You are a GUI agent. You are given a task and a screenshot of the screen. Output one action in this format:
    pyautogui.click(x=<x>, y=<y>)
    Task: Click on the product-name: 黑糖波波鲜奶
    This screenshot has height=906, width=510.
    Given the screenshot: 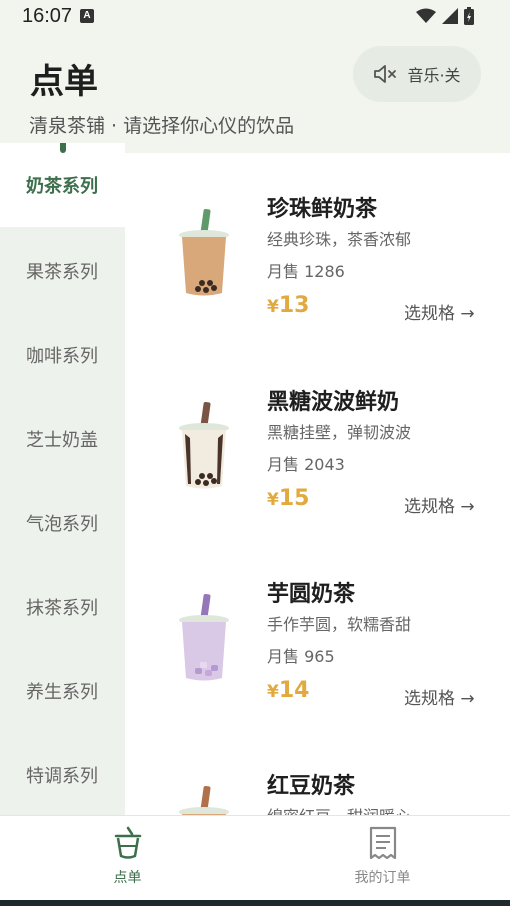 What is the action you would take?
    pyautogui.click(x=333, y=402)
    